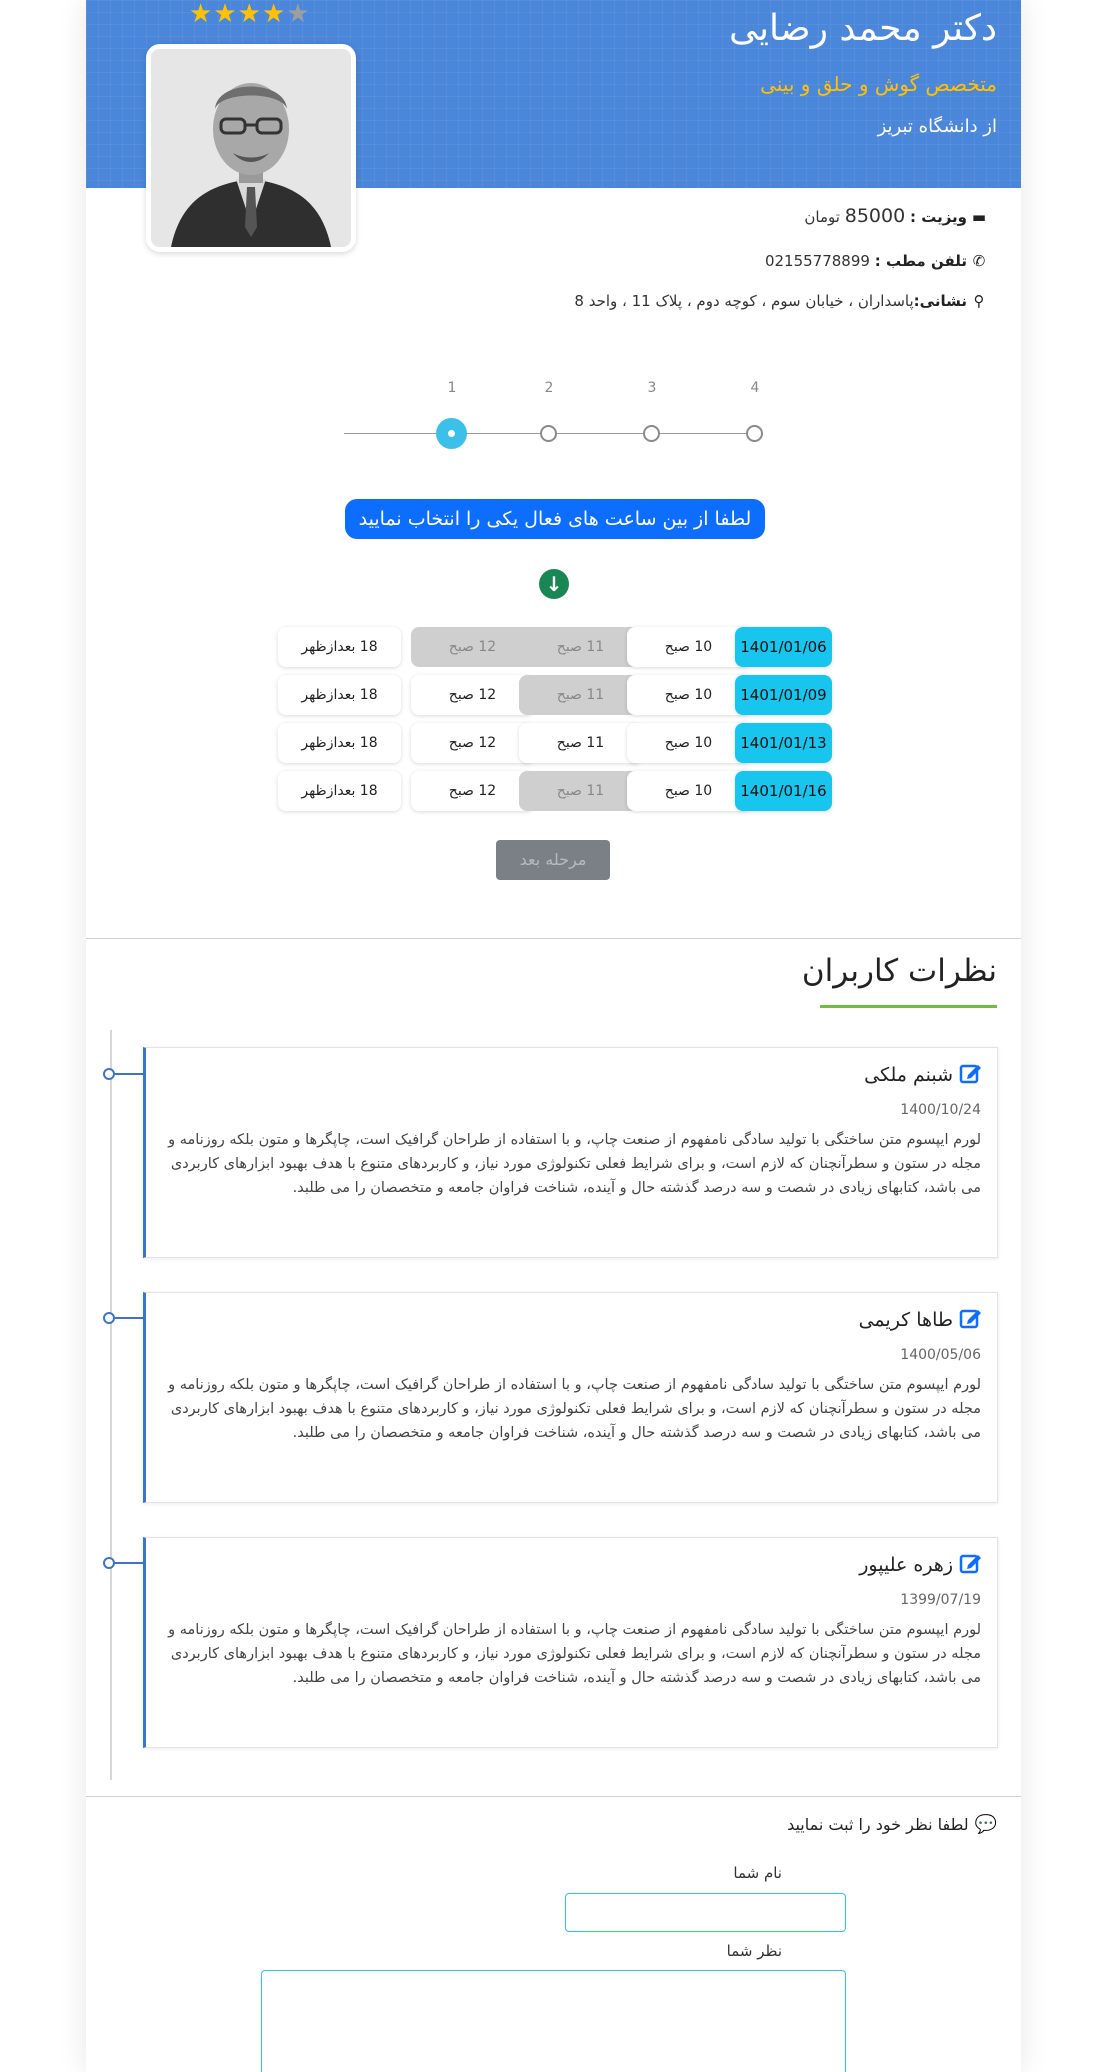  What do you see at coordinates (472, 647) in the screenshot?
I see `time-slot-disabled: 12 صبح` at bounding box center [472, 647].